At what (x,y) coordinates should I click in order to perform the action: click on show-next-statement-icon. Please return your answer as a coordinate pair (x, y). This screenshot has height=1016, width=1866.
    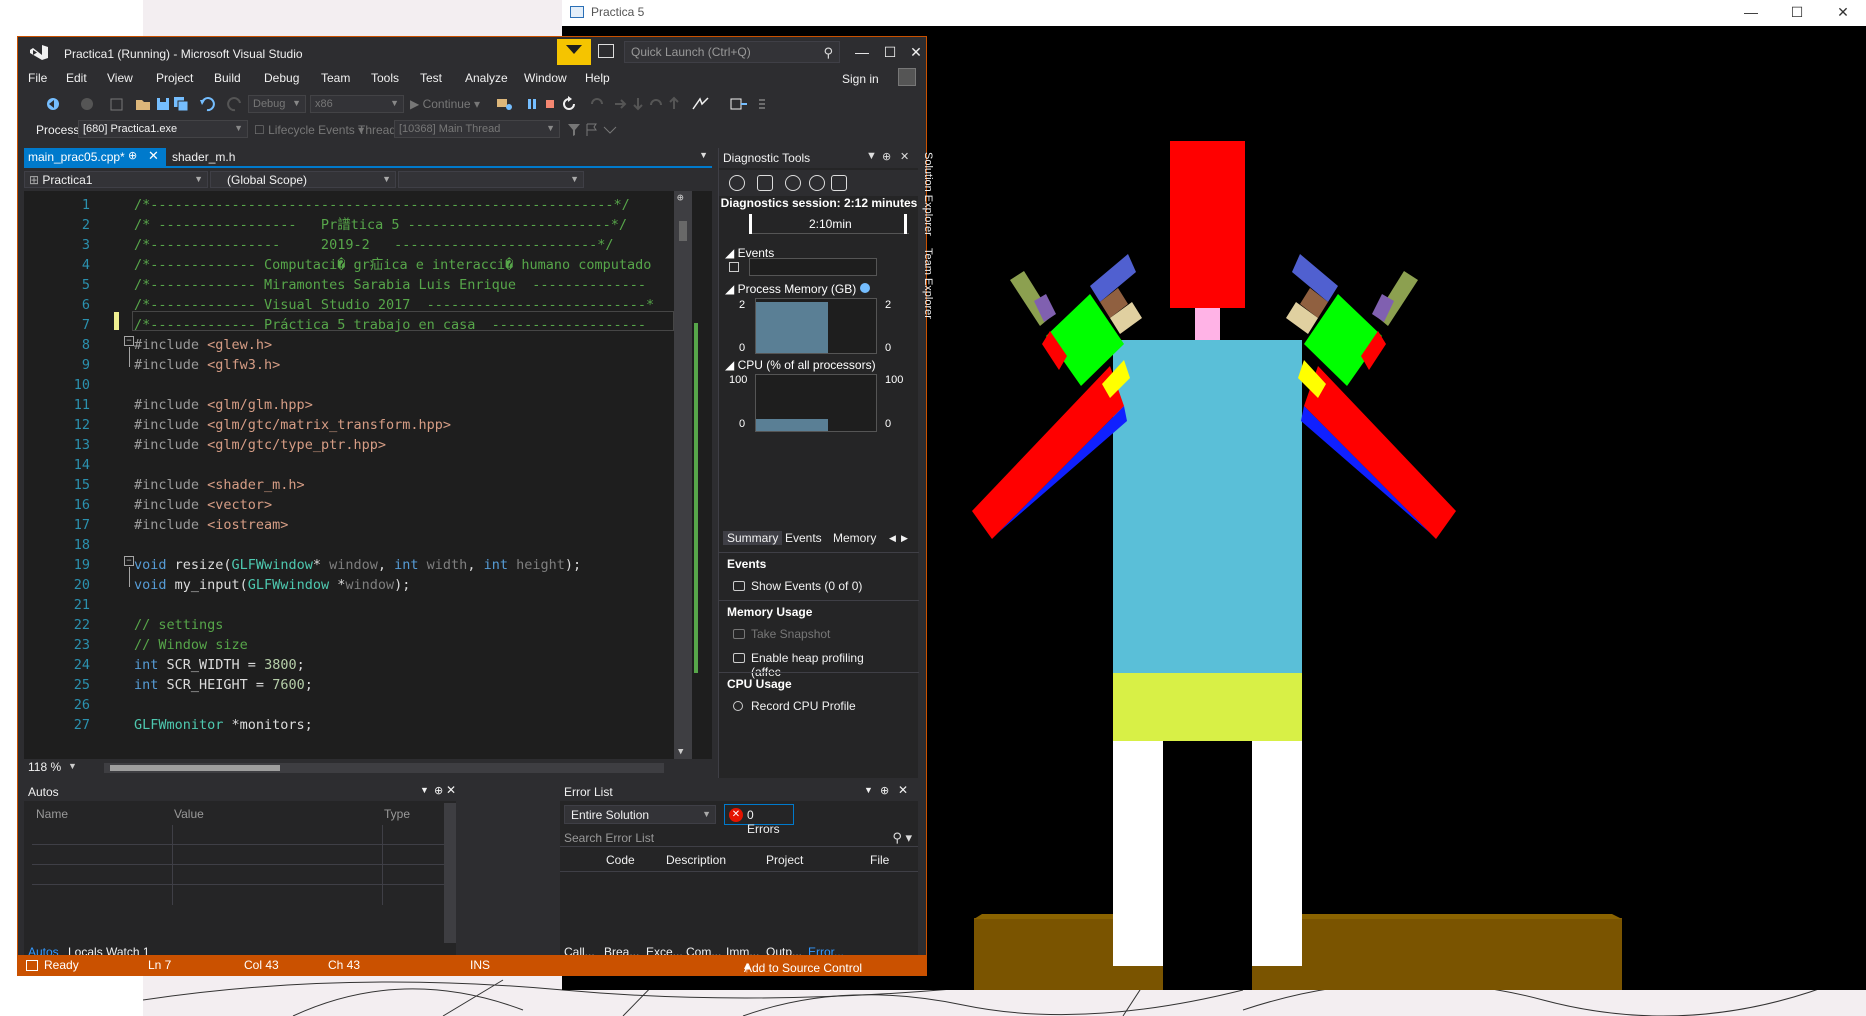
    Looking at the image, I should click on (597, 104).